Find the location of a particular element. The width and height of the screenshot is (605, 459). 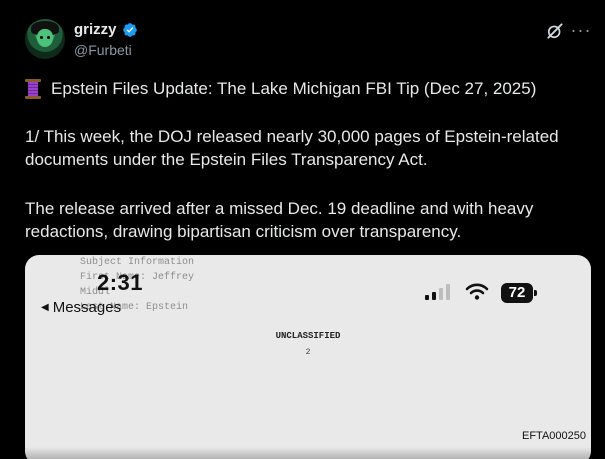

battery-level: 72 is located at coordinates (517, 293).